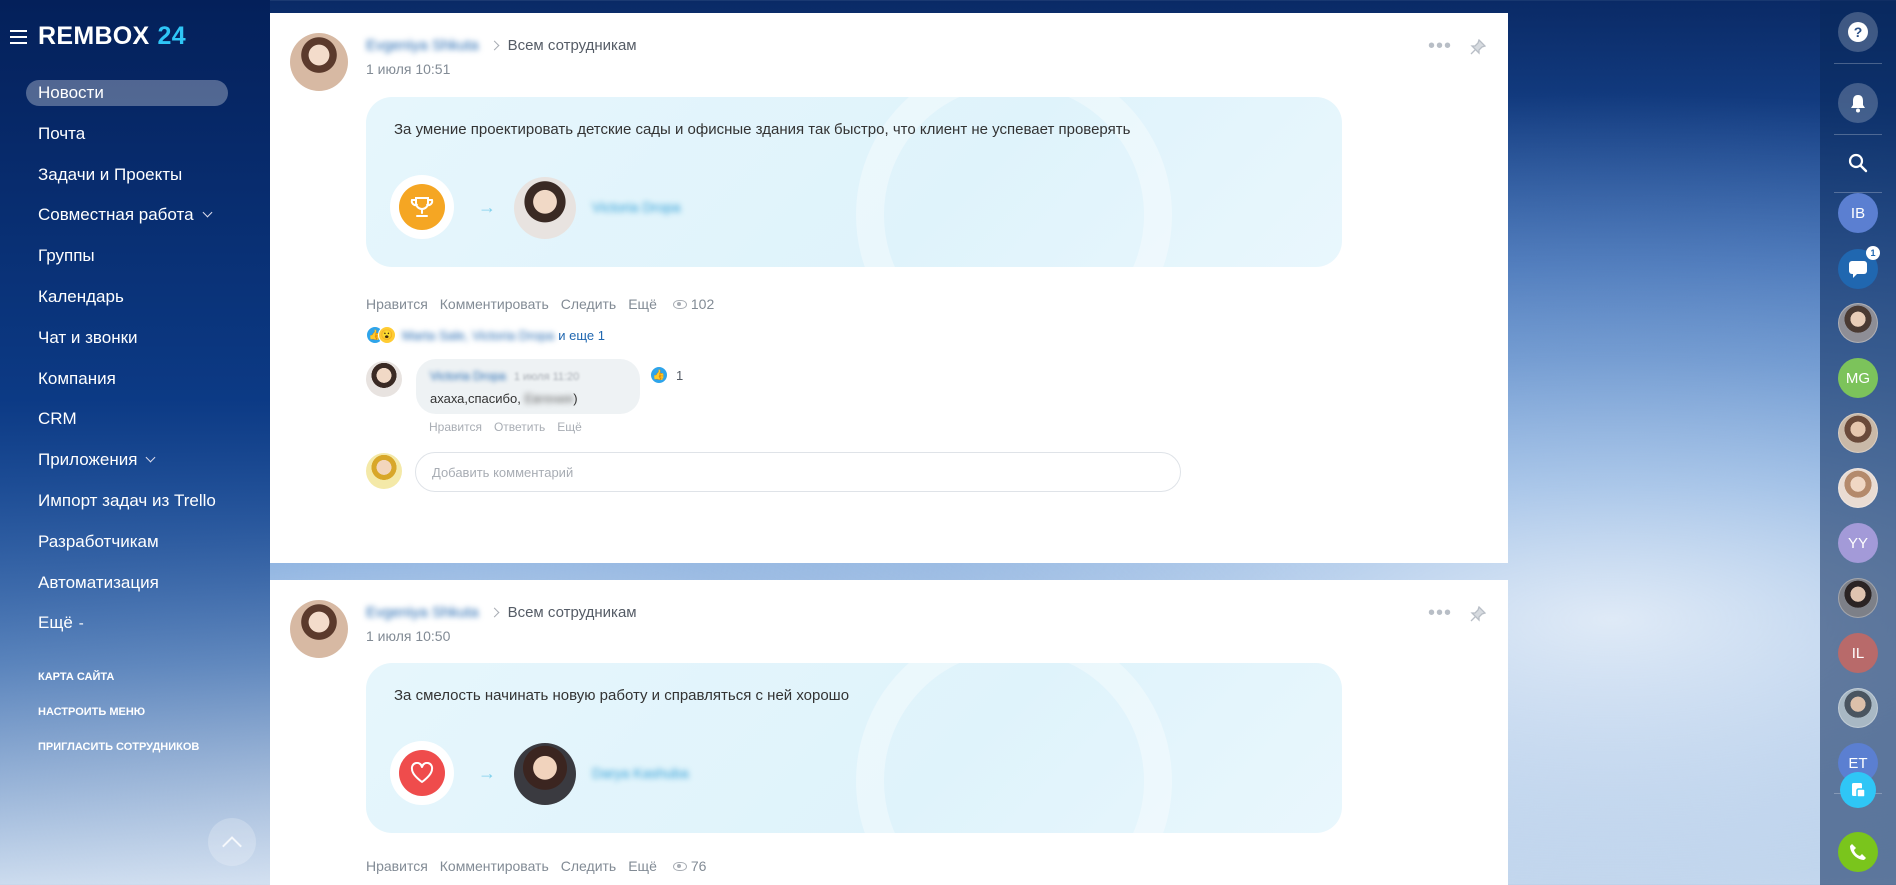 This screenshot has width=1896, height=885. Describe the element at coordinates (680, 375) in the screenshot. I see `comment-like-count: 1` at that location.